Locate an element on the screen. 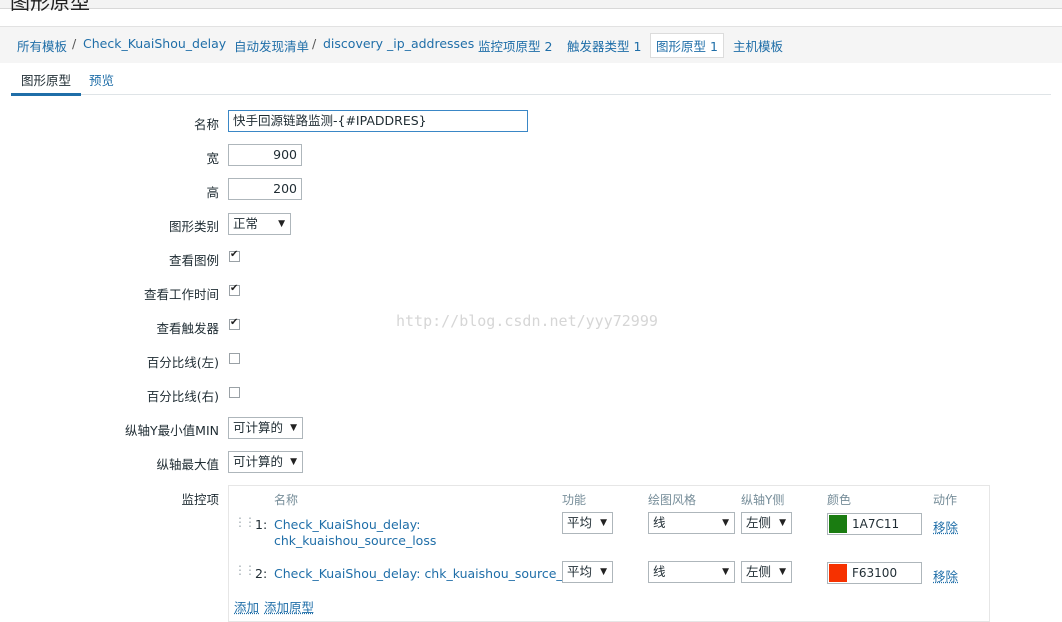 The image size is (1062, 622). item-name-link: Check_KuaiShou_delay: is located at coordinates (347, 525).